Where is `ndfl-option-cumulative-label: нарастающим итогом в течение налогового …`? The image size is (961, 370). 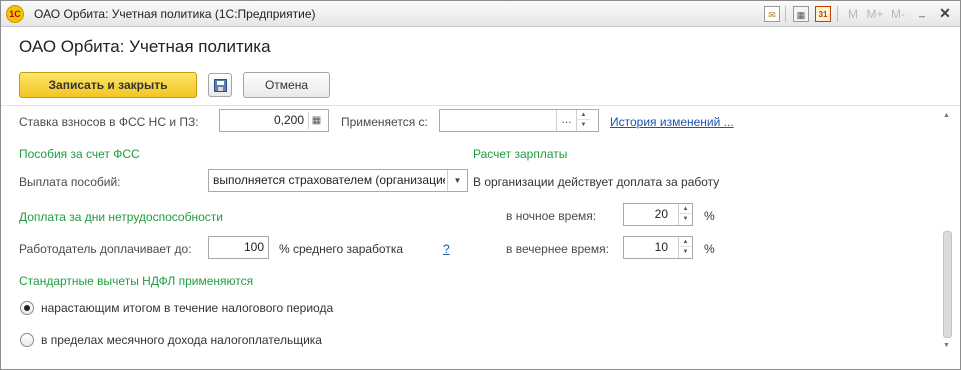
ndfl-option-cumulative-label: нарастающим итогом в течение налогового … is located at coordinates (187, 308).